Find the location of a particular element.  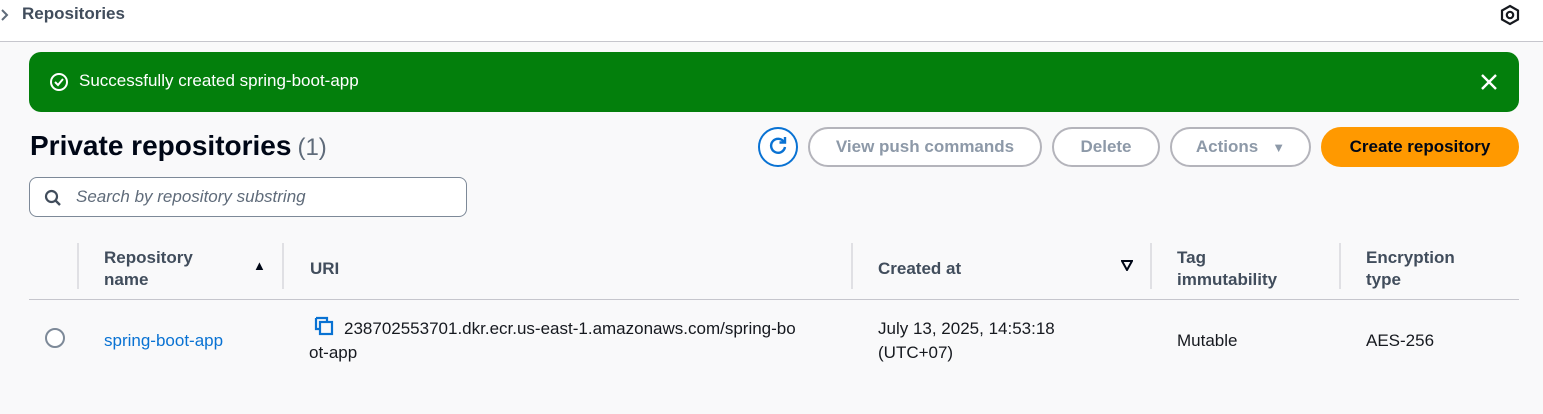

hexagon-settings-icon is located at coordinates (1510, 15).